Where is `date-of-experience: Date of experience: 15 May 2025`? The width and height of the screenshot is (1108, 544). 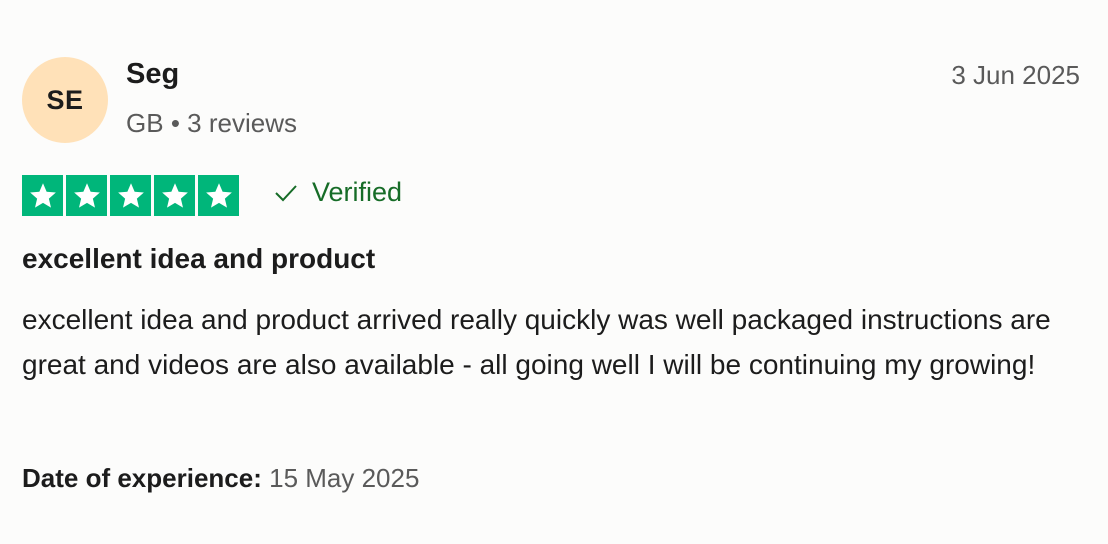
date-of-experience: Date of experience: 15 May 2025 is located at coordinates (220, 478).